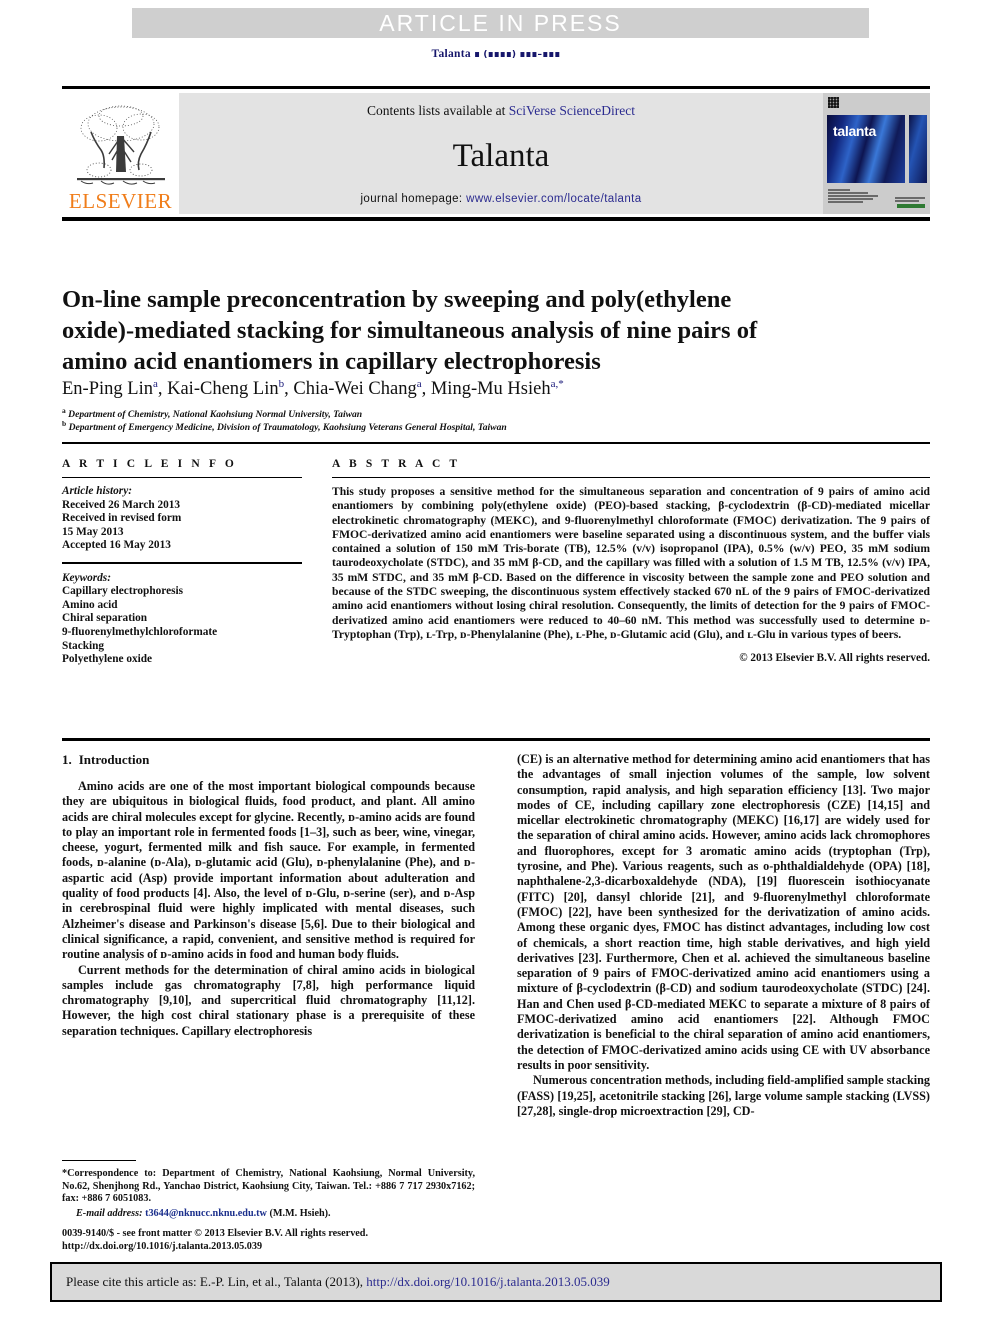 This screenshot has width=992, height=1323. I want to click on author-affil-mark: b, so click(281, 384).